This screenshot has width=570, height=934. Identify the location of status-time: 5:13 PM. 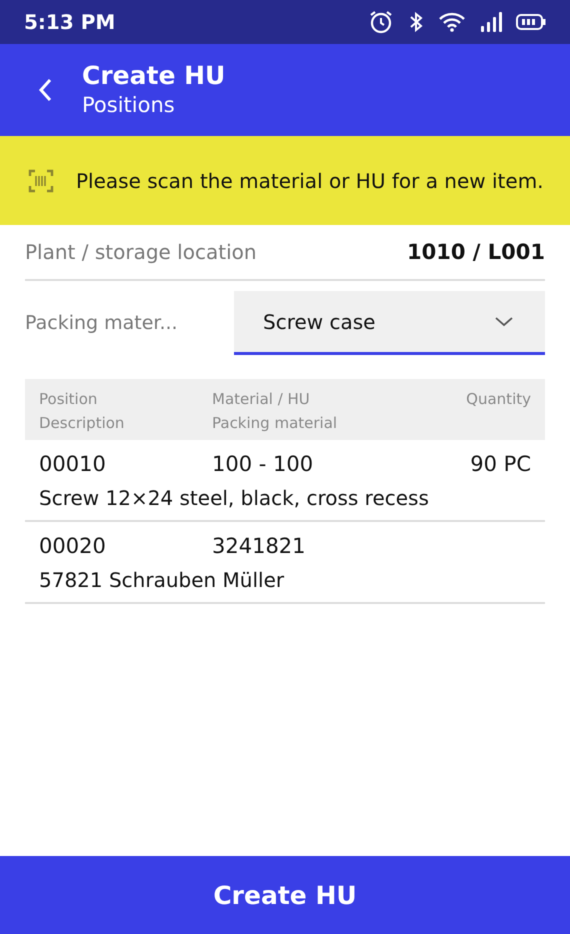
(70, 22).